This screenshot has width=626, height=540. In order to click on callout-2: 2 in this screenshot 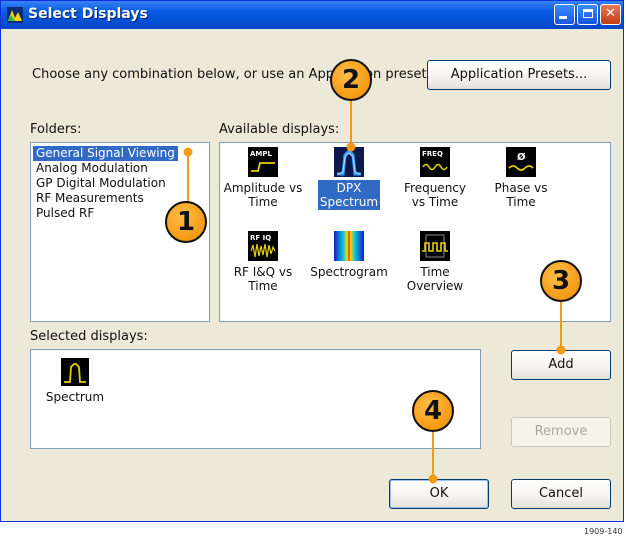, I will do `click(351, 80)`.